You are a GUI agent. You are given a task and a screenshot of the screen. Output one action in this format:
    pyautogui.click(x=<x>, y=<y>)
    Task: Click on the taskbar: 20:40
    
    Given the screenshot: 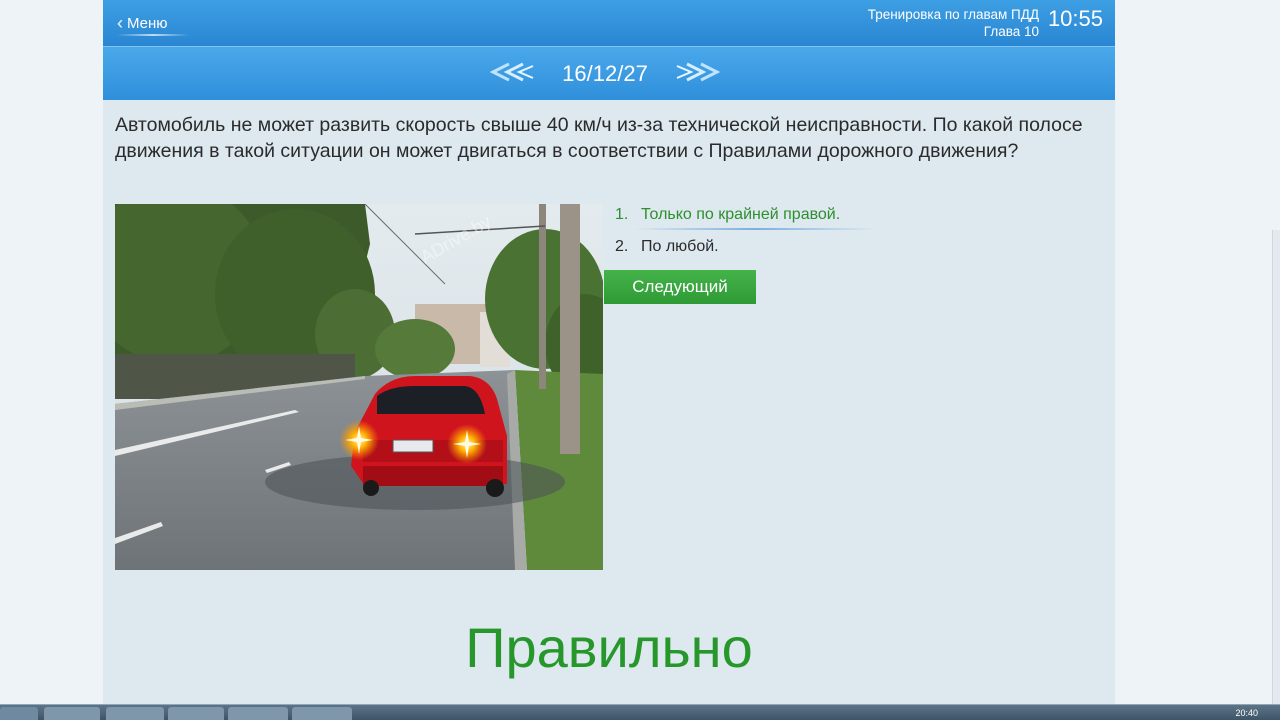 What is the action you would take?
    pyautogui.click(x=640, y=712)
    